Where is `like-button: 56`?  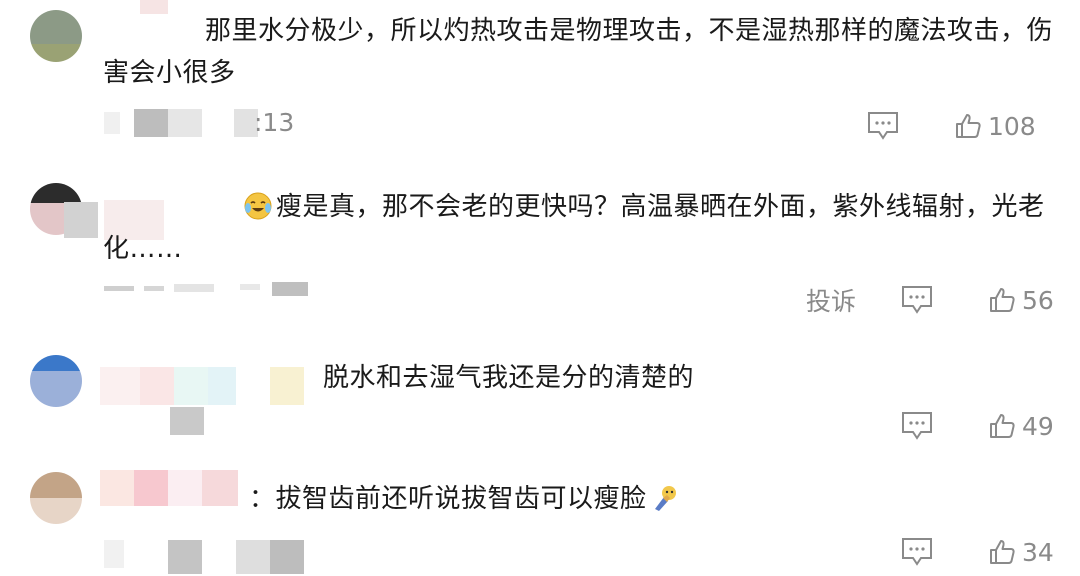 like-button: 56 is located at coordinates (1021, 300).